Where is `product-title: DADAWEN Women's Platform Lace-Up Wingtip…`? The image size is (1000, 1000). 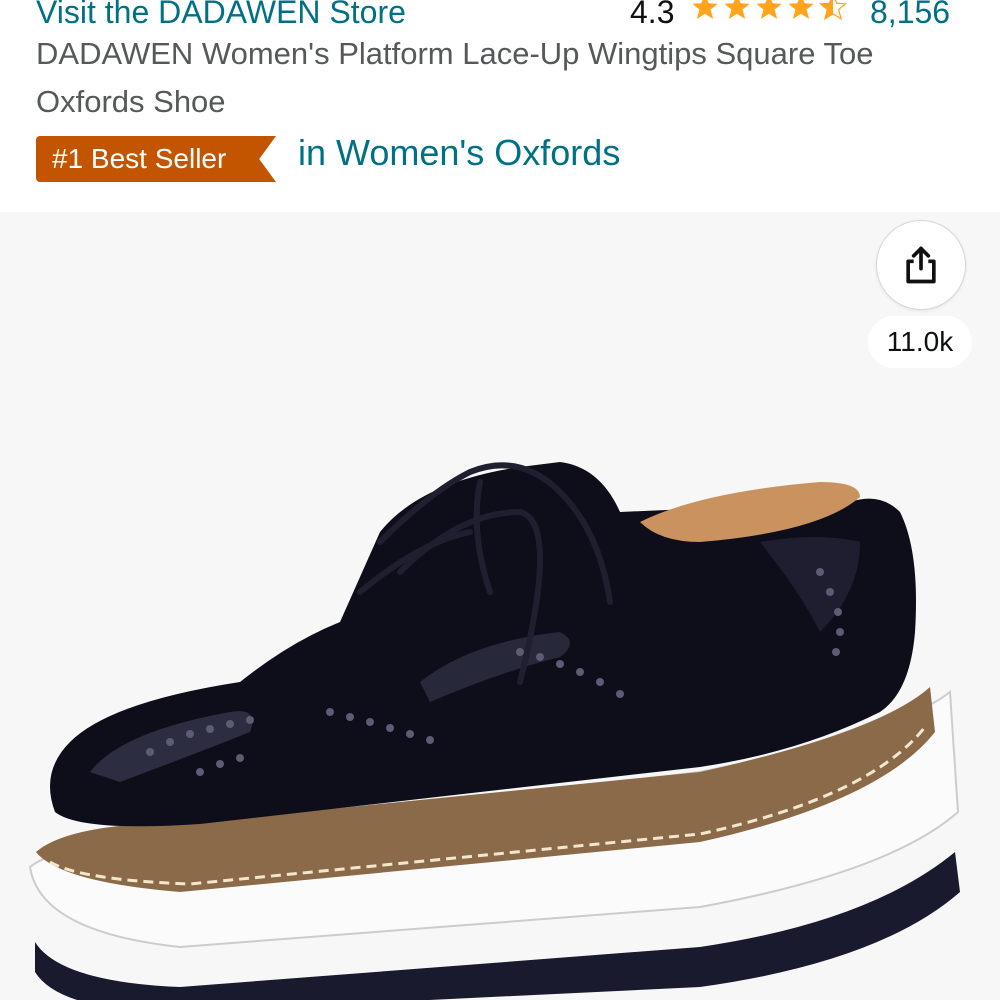
product-title: DADAWEN Women's Platform Lace-Up Wingtip… is located at coordinates (455, 77).